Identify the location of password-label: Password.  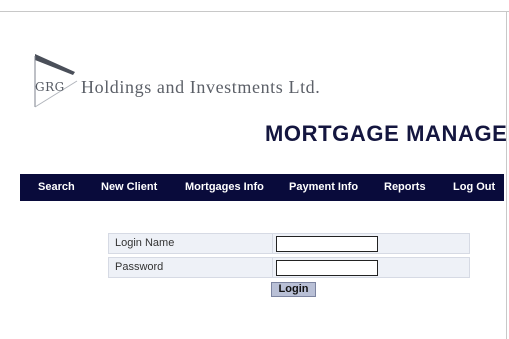
(191, 267).